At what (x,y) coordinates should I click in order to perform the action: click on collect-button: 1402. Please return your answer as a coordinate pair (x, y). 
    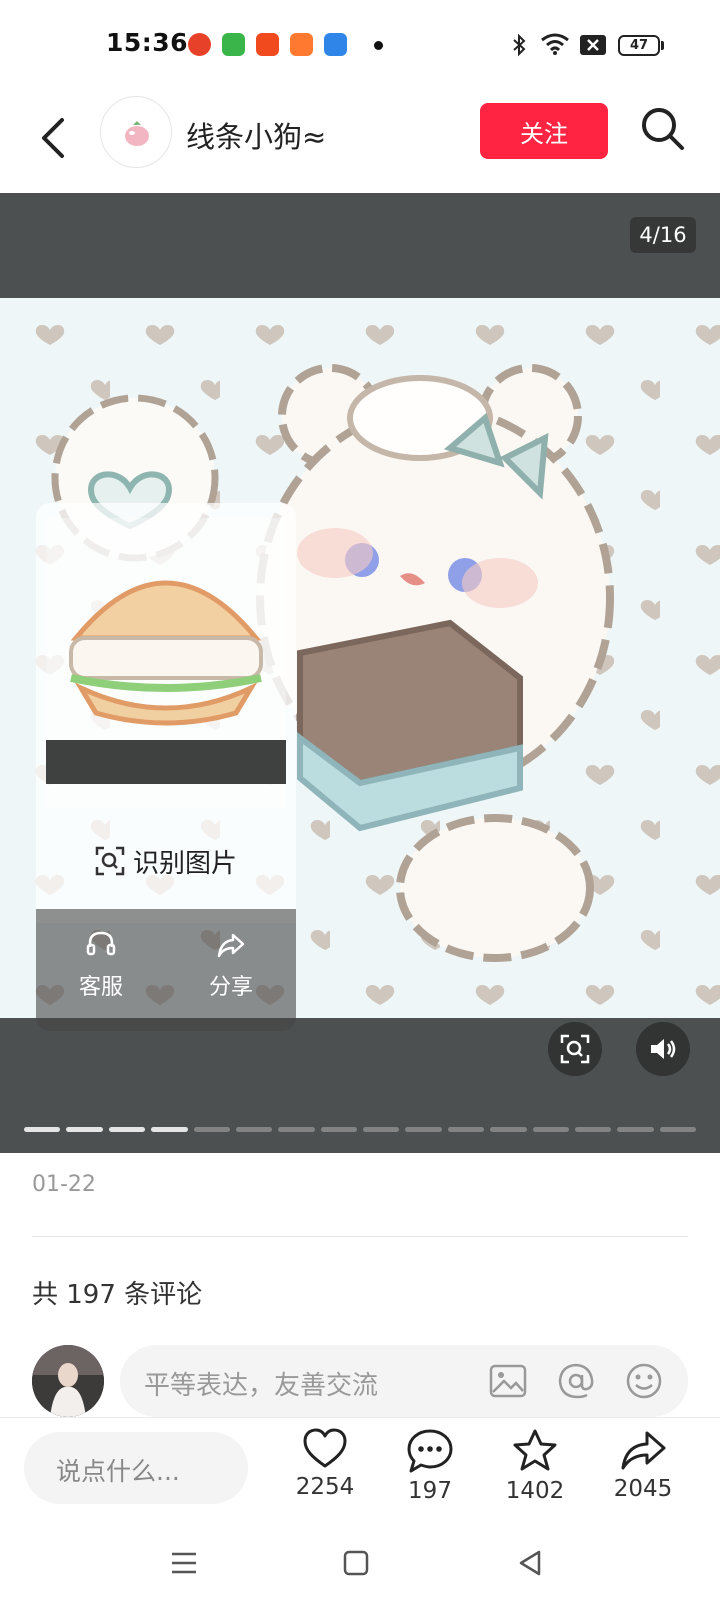
    Looking at the image, I should click on (535, 1466).